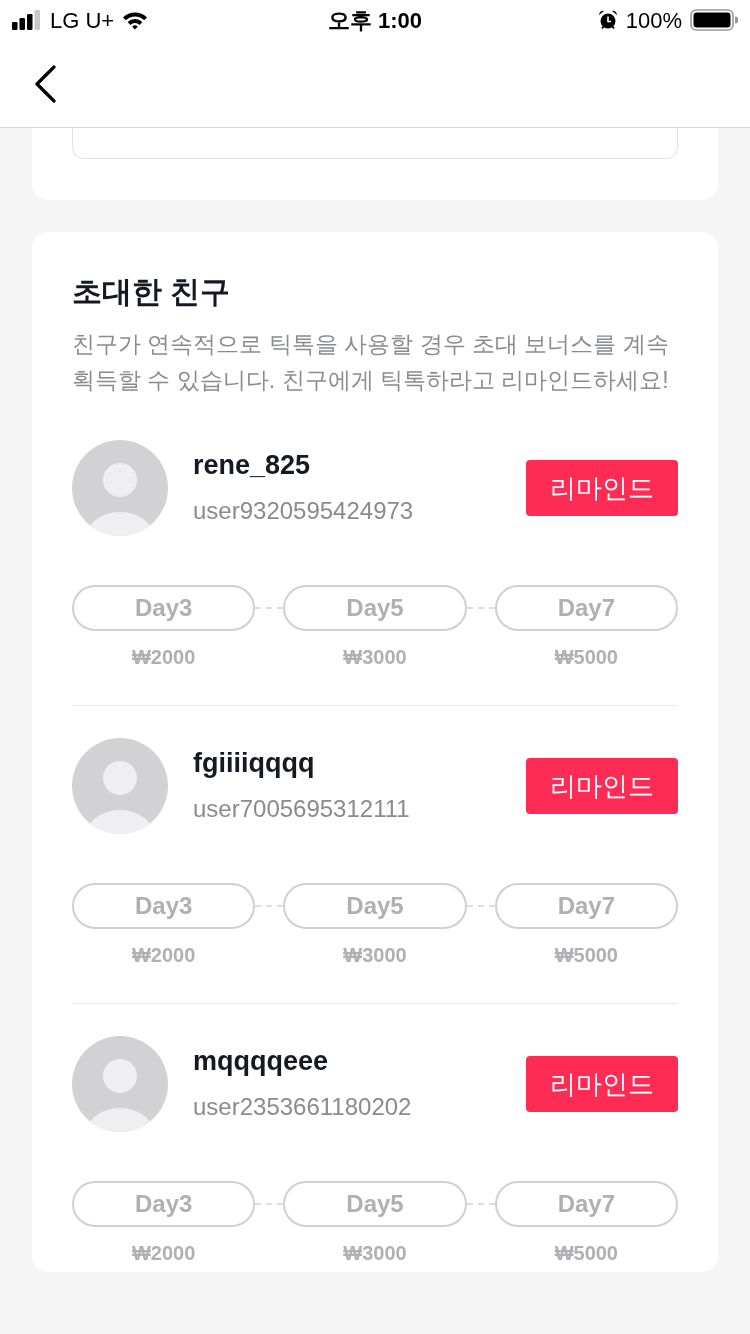  I want to click on back-button, so click(45, 83).